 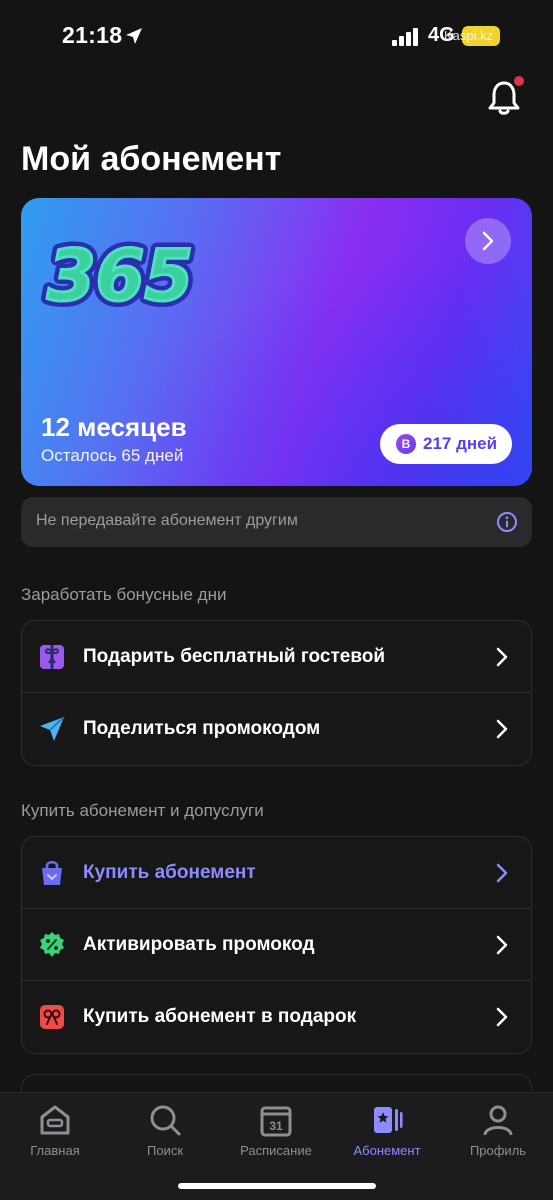 I want to click on list-item-buy-subscription: Купить абонемент, so click(x=276, y=873).